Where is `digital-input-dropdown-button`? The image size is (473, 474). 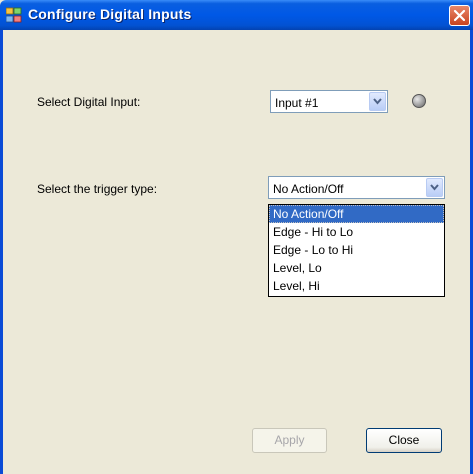
digital-input-dropdown-button is located at coordinates (377, 101).